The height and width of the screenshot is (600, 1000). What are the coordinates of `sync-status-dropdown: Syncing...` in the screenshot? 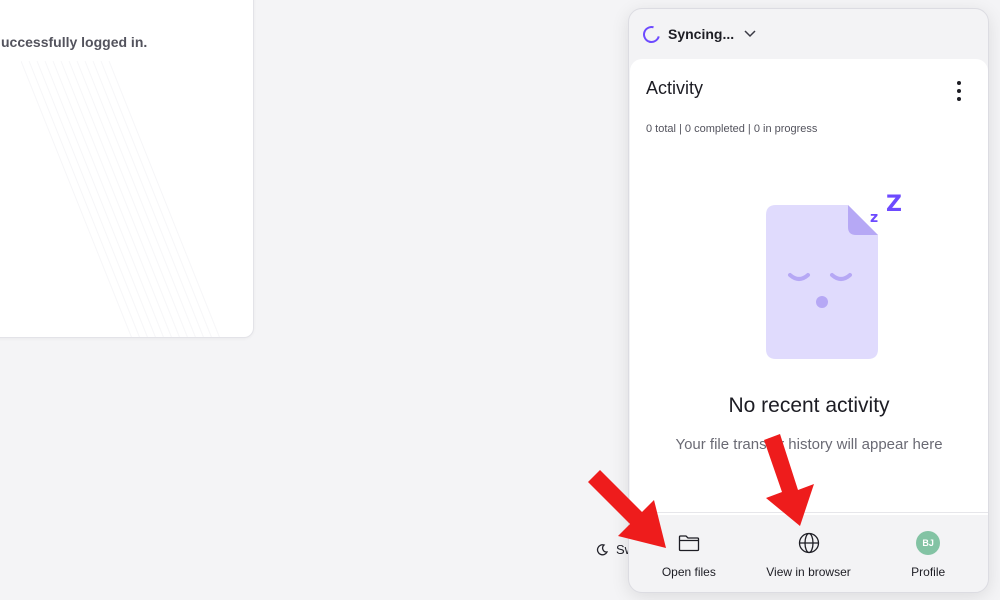 It's located at (808, 34).